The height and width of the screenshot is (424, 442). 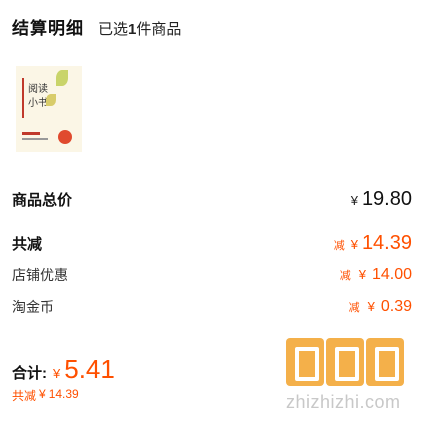 What do you see at coordinates (89, 369) in the screenshot?
I see `grand-total-amount: 5.41` at bounding box center [89, 369].